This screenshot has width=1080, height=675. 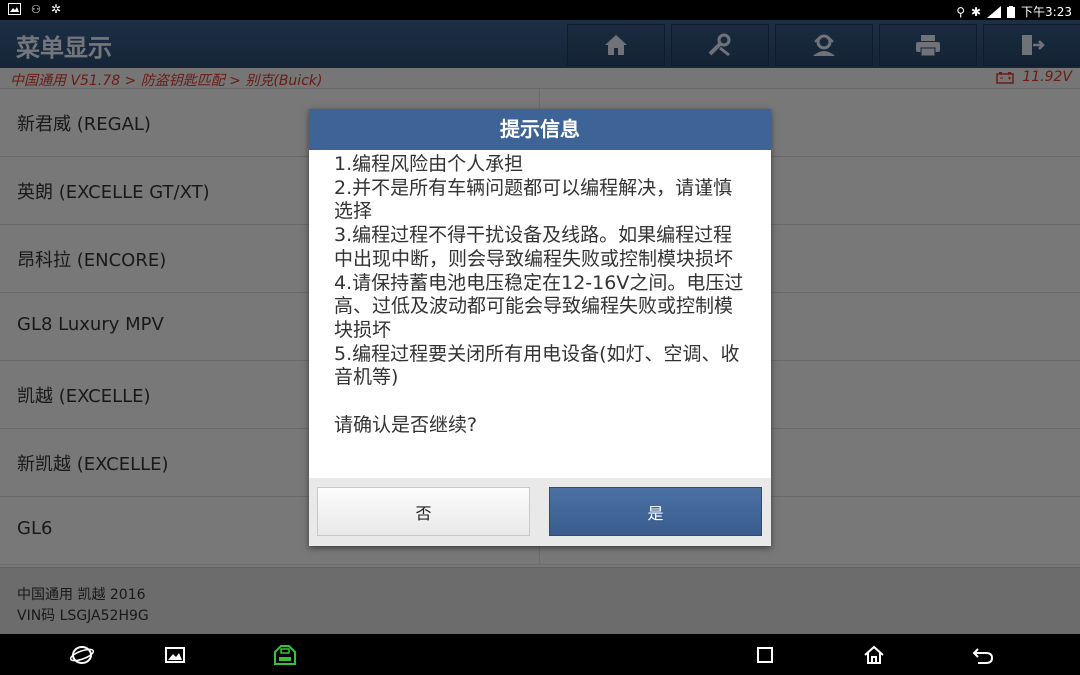 What do you see at coordinates (655, 511) in the screenshot?
I see `yes-button: 是` at bounding box center [655, 511].